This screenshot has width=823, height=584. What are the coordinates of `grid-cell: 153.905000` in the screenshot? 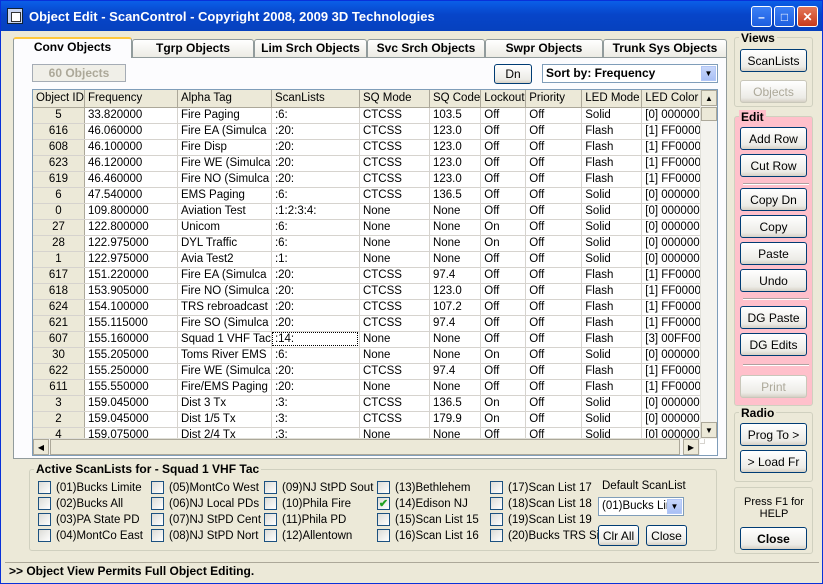 It's located at (131, 291).